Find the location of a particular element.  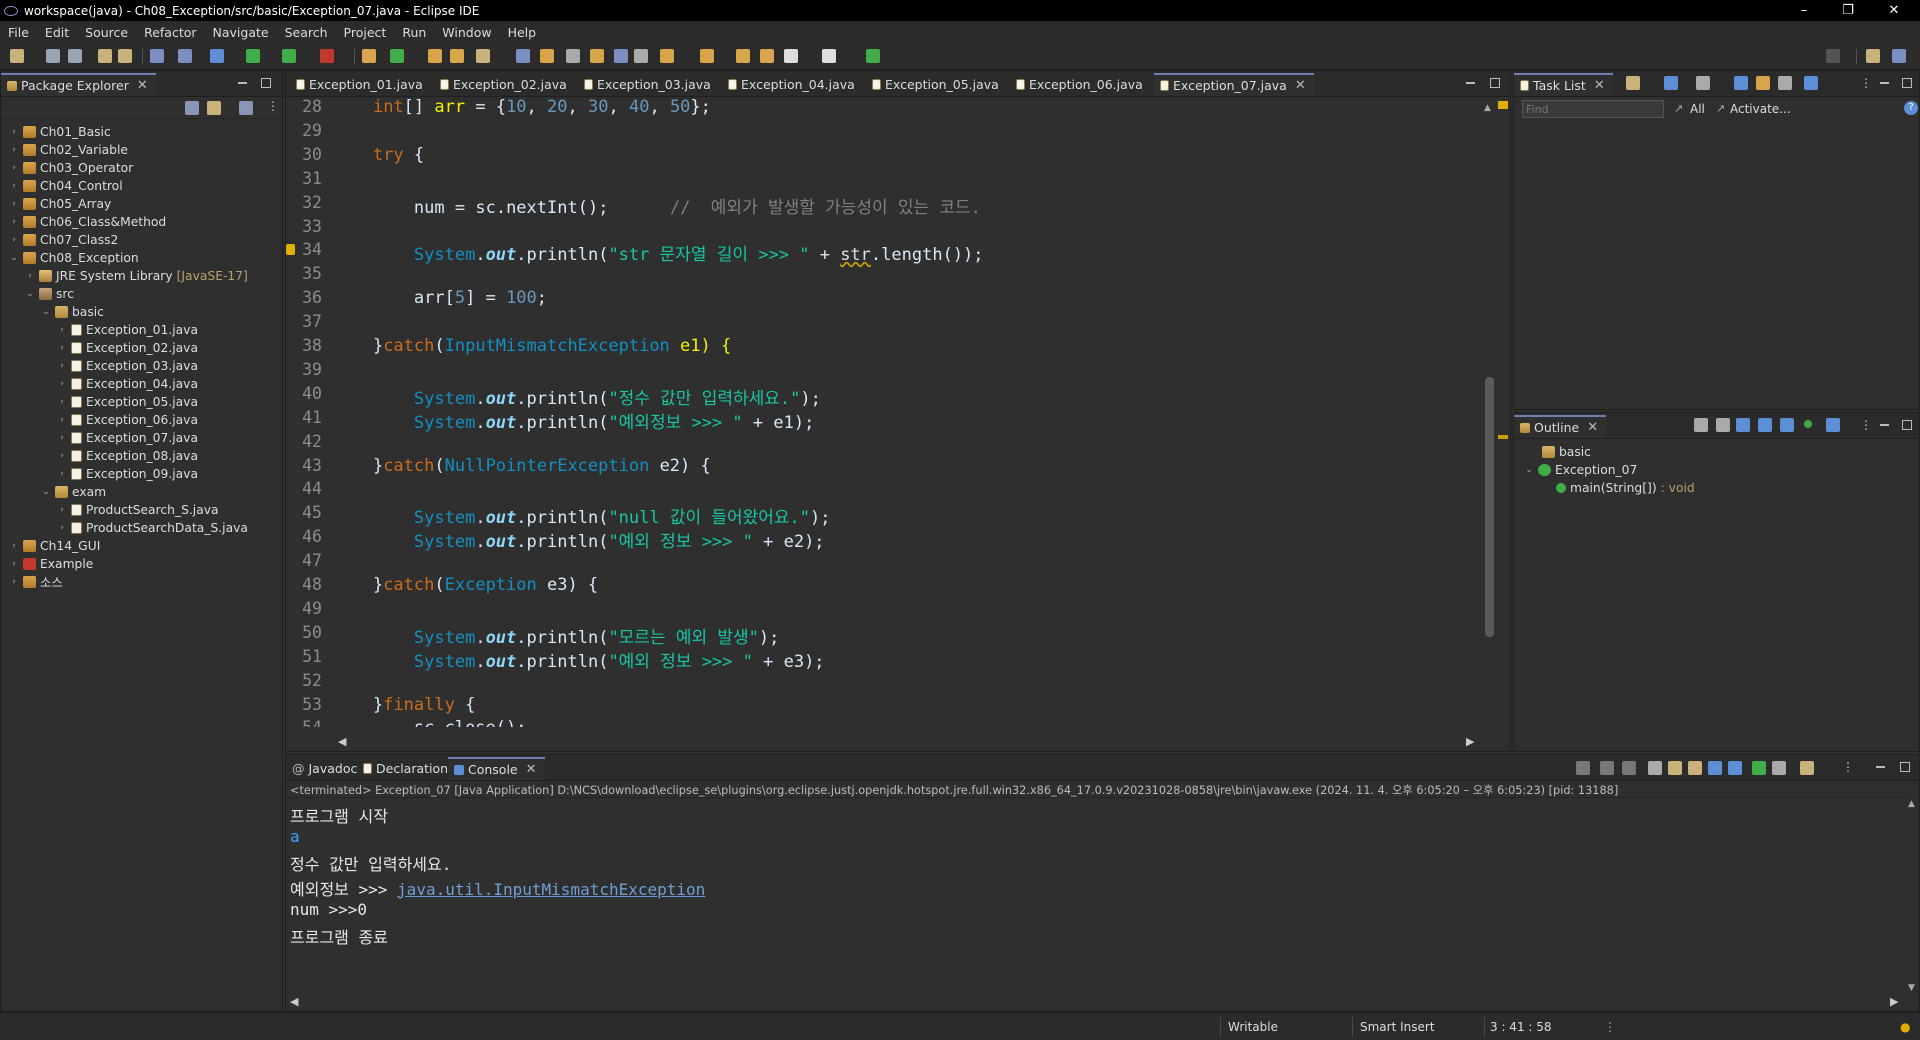

tree-item: ⌄ exam is located at coordinates (73, 492).